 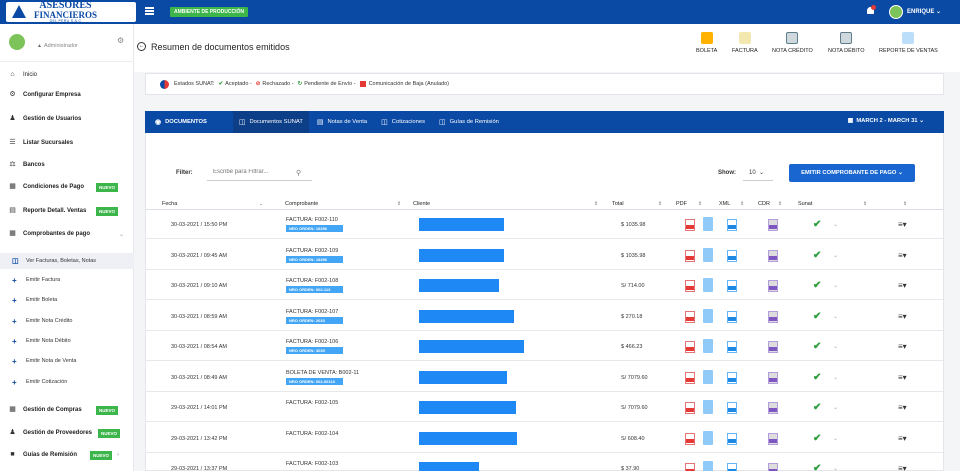 I want to click on user-menu: ENRIQUE ⌄, so click(x=924, y=11).